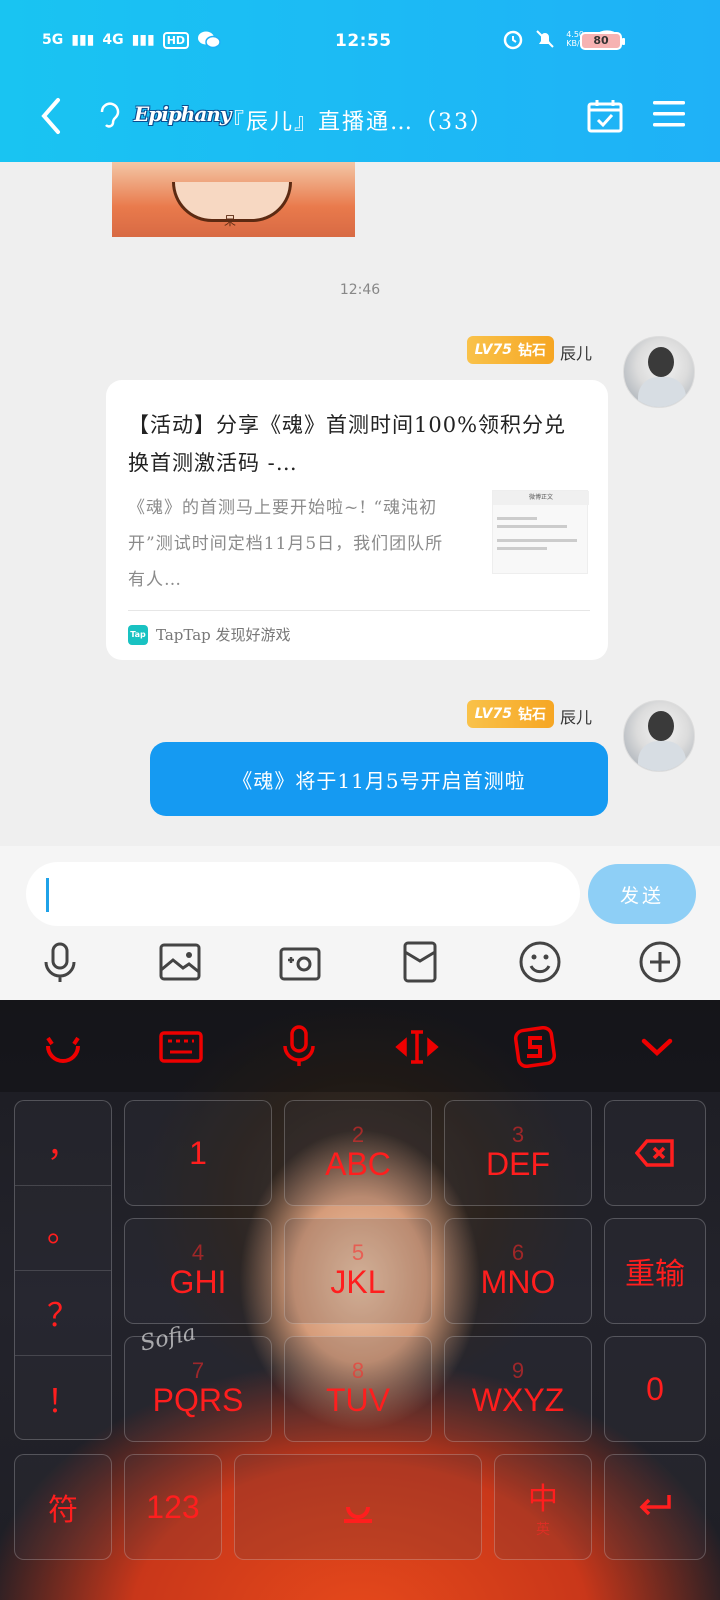  What do you see at coordinates (605, 116) in the screenshot?
I see `calendar-check-icon` at bounding box center [605, 116].